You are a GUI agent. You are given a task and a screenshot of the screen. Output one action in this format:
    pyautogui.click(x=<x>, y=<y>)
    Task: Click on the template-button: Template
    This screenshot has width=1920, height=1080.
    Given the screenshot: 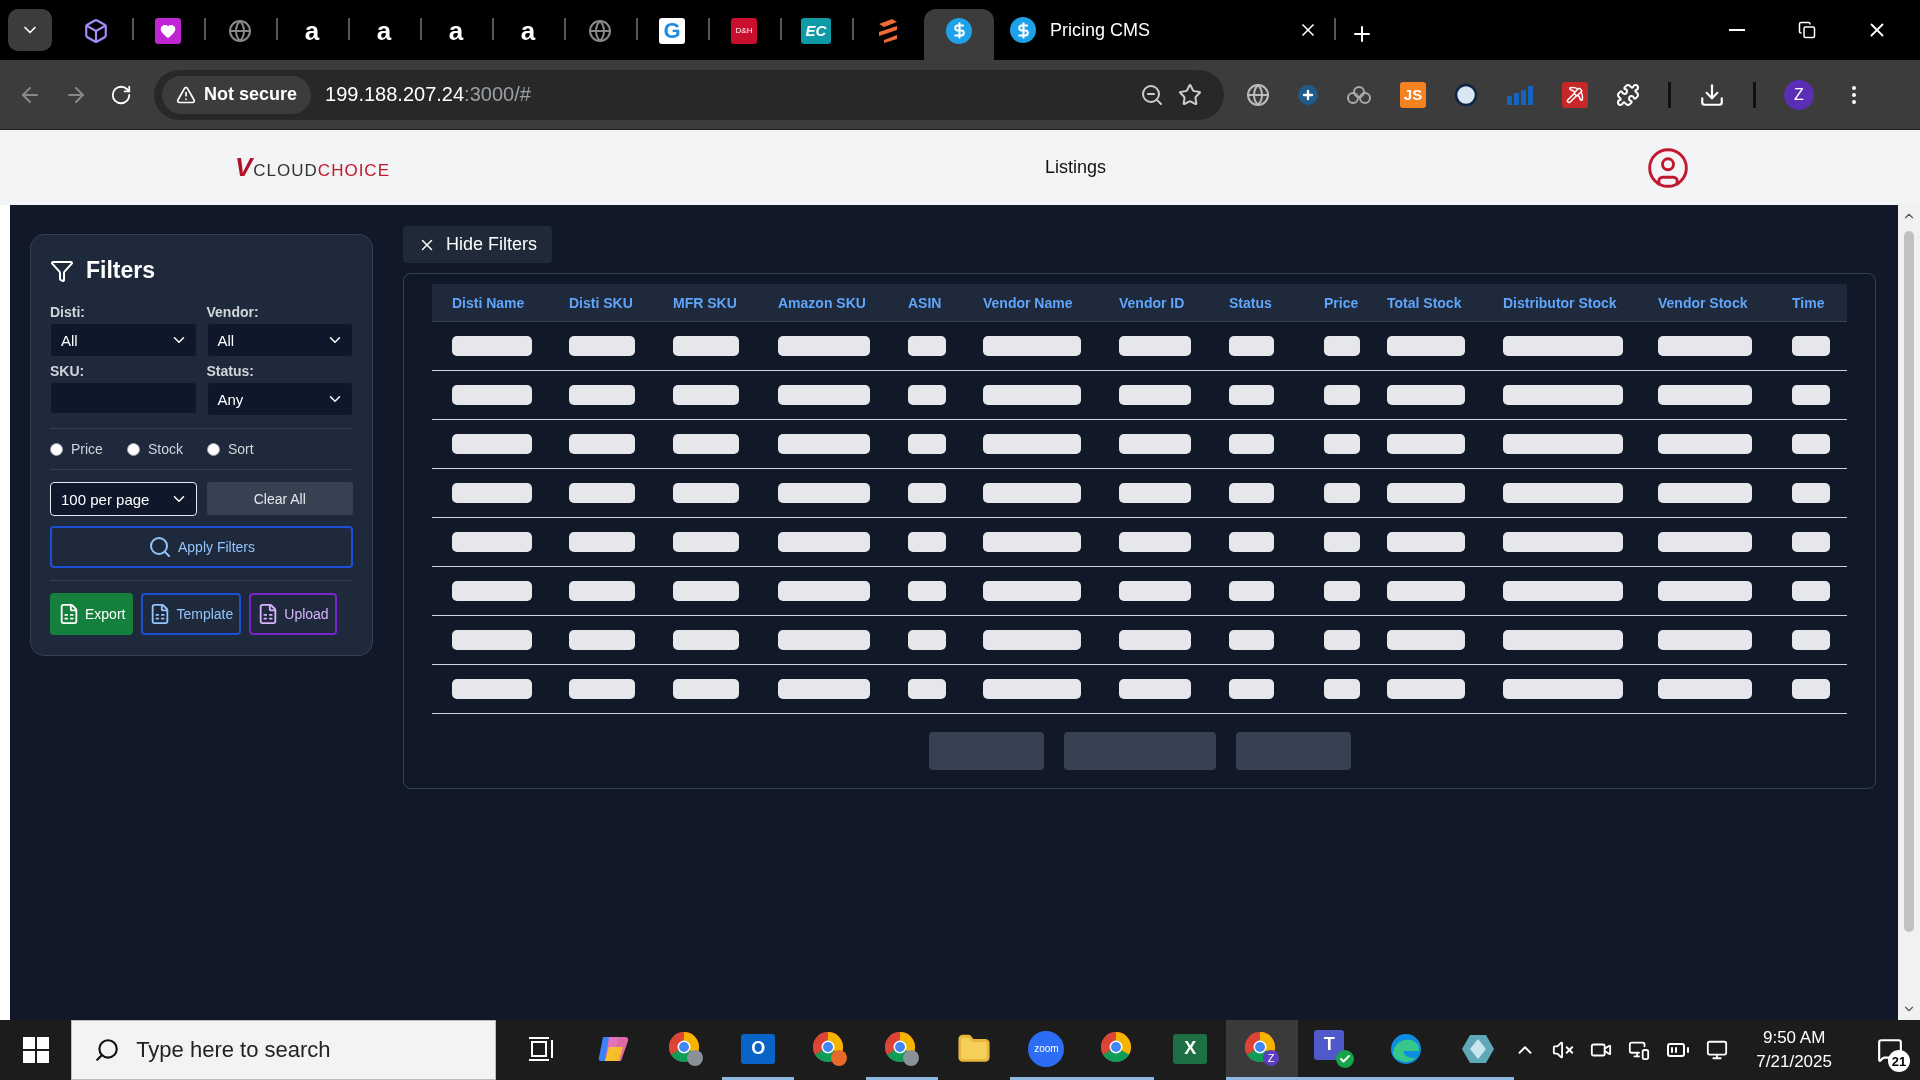 What is the action you would take?
    pyautogui.click(x=191, y=614)
    